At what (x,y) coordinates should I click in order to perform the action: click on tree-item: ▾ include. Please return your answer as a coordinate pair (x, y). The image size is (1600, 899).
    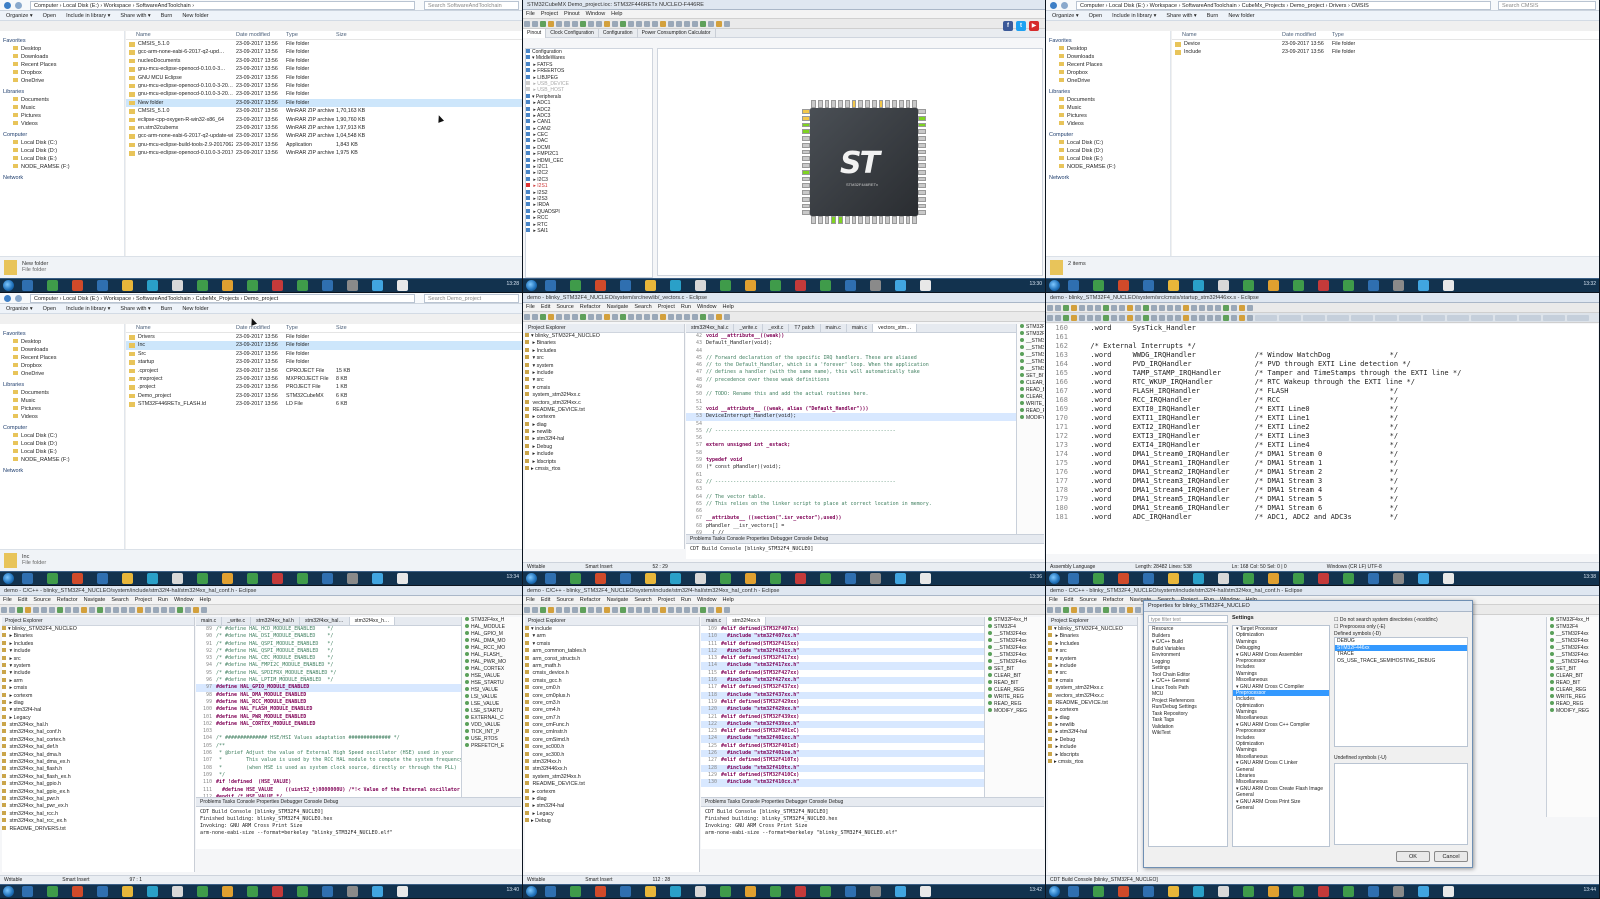
    Looking at the image, I should click on (98, 673).